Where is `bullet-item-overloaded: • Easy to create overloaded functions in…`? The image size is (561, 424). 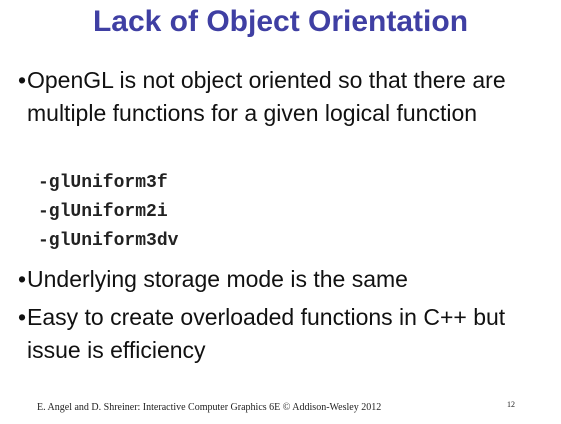
bullet-item-overloaded: • Easy to create overloaded functions in… is located at coordinates (282, 334).